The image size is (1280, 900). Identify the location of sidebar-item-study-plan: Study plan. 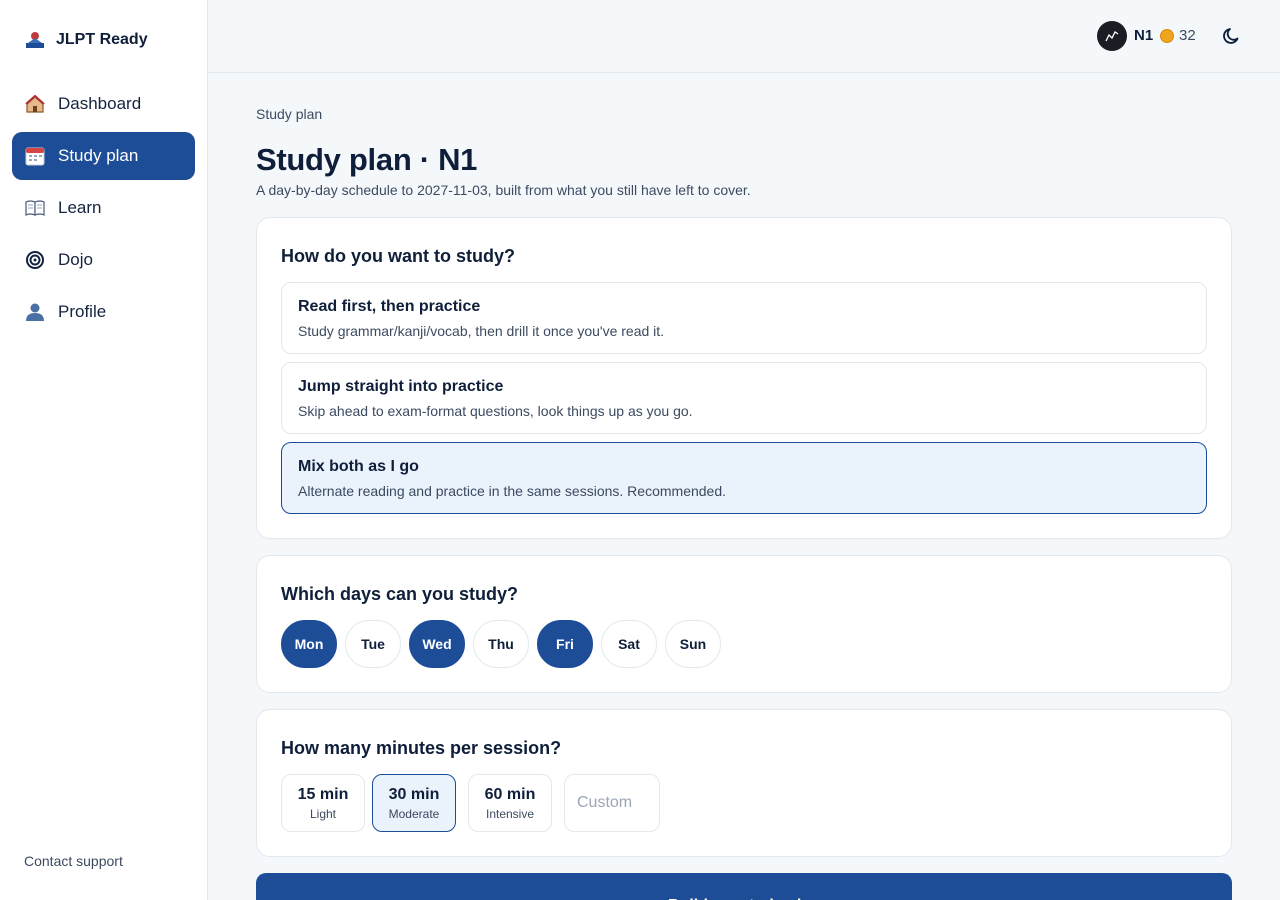
(103, 156).